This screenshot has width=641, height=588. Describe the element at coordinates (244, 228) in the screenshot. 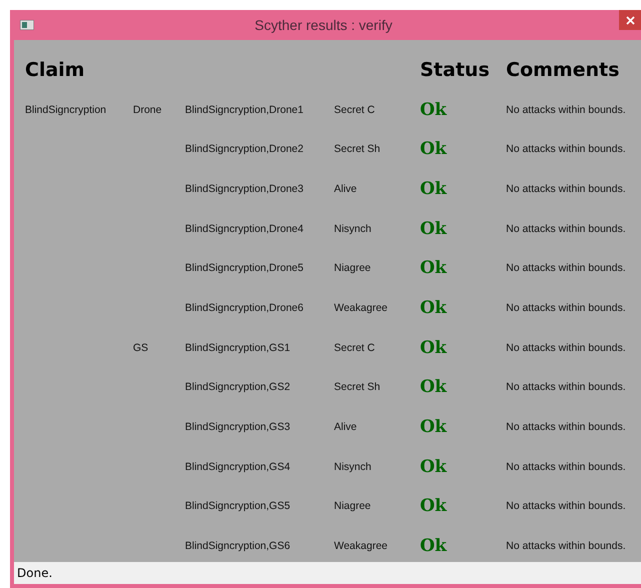

I see `table-cell-text: BlindSigncryption,Drone4` at that location.